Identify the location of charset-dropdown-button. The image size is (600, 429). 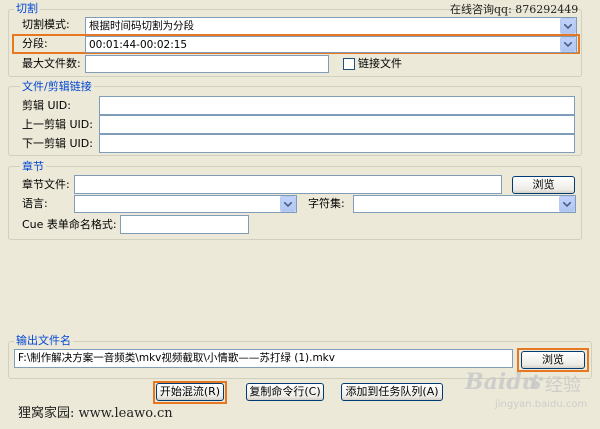
(567, 204).